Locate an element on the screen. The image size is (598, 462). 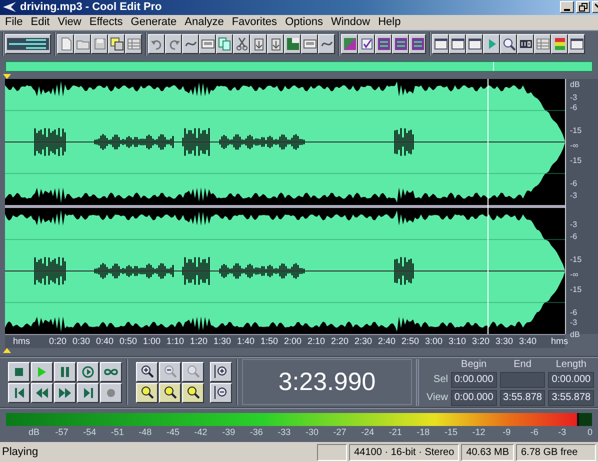
row-label: View is located at coordinates (437, 398).